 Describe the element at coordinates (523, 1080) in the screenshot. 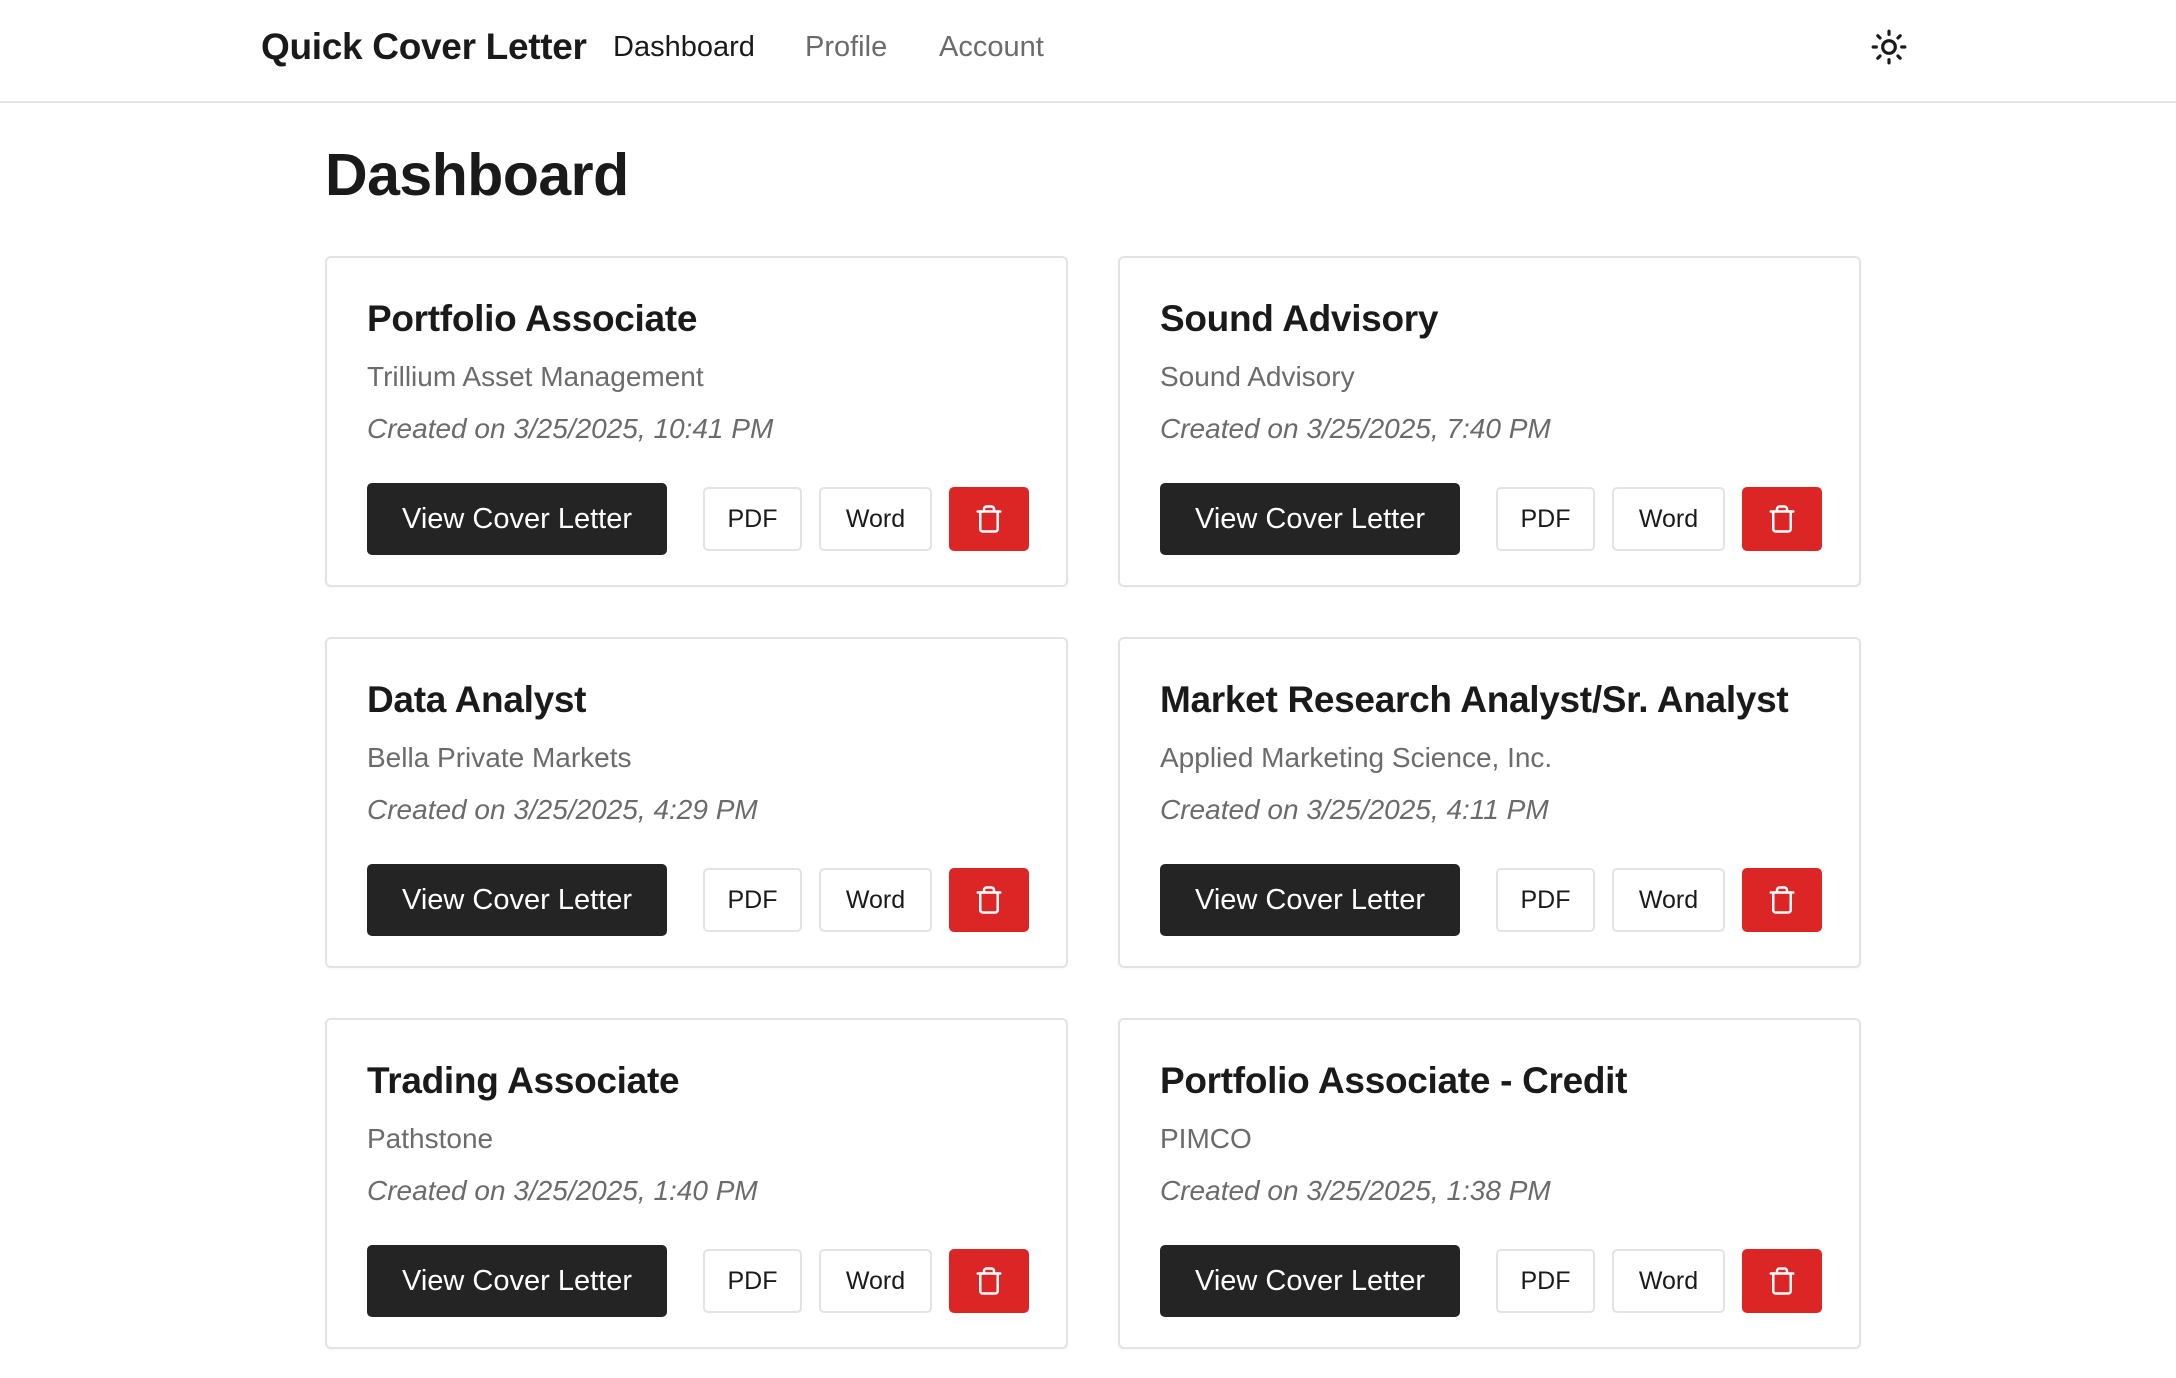

I see `card-job-title: Trading Associate` at that location.